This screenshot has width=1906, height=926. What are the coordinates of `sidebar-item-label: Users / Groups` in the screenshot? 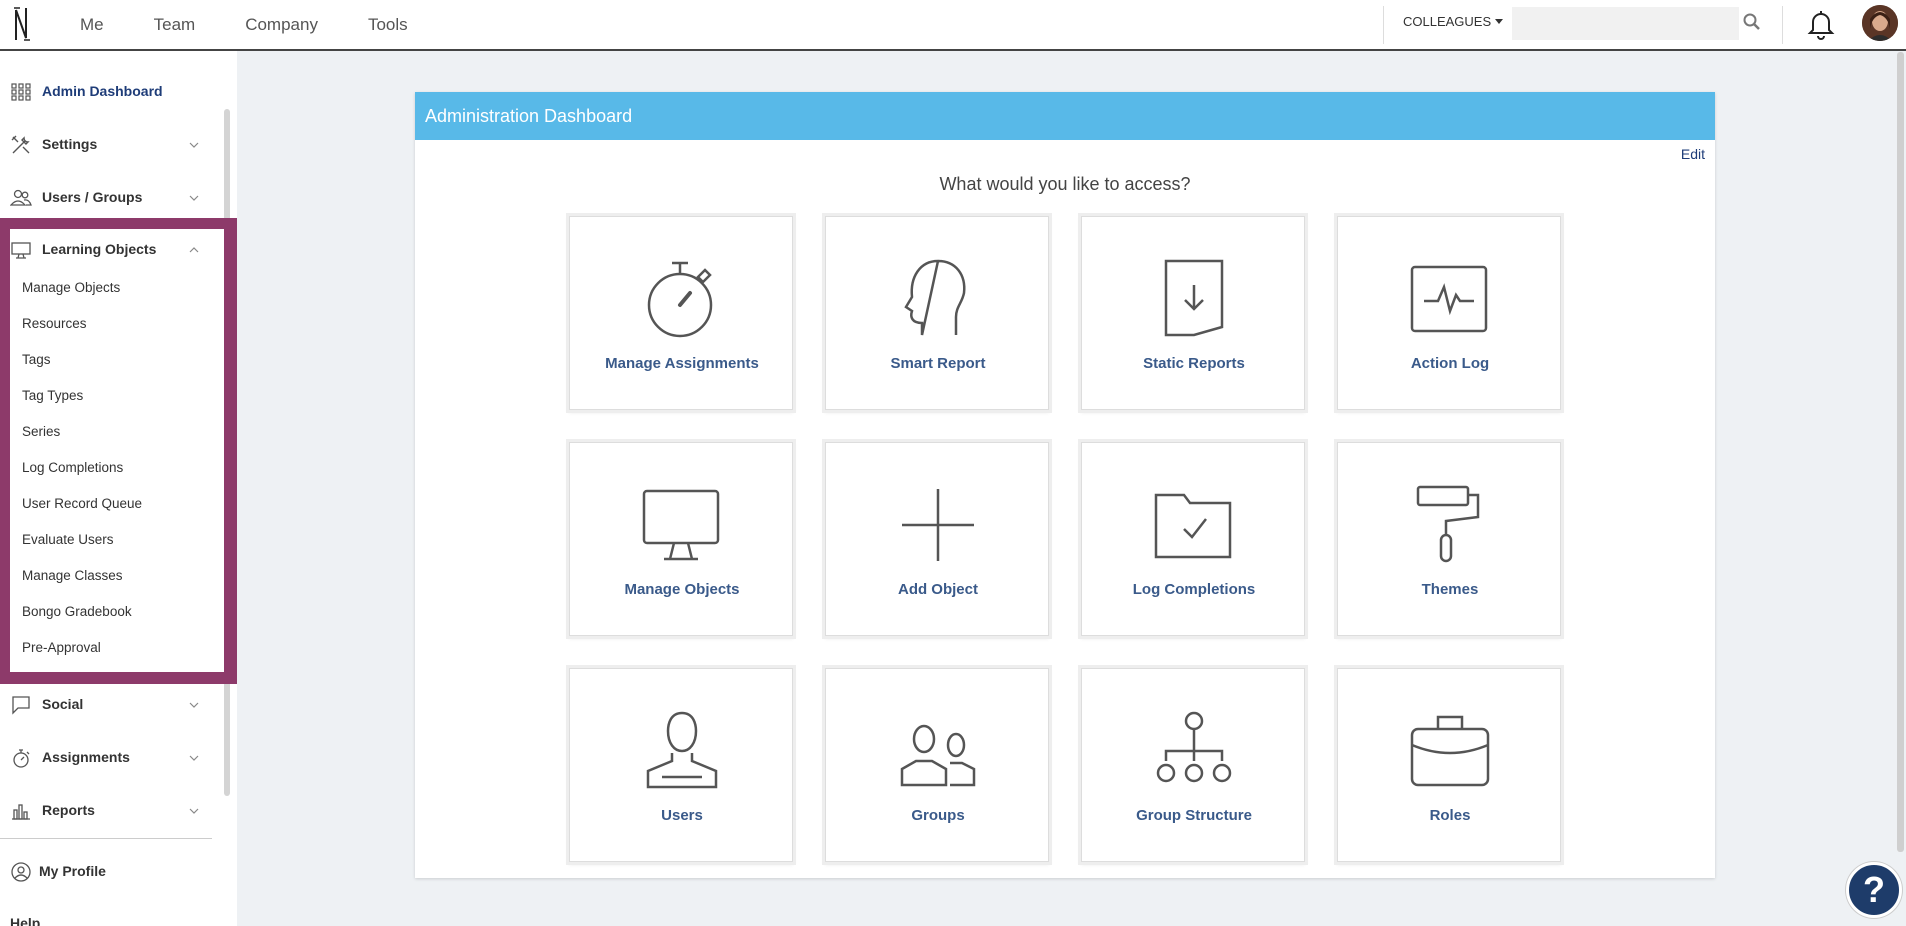 It's located at (92, 197).